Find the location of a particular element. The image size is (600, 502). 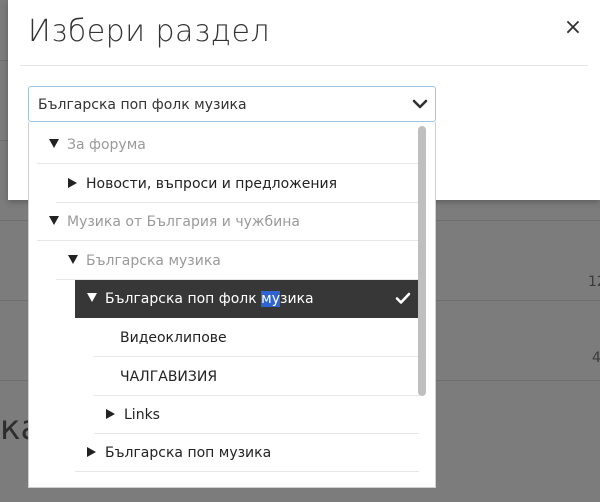

background-count: 12 is located at coordinates (594, 282).